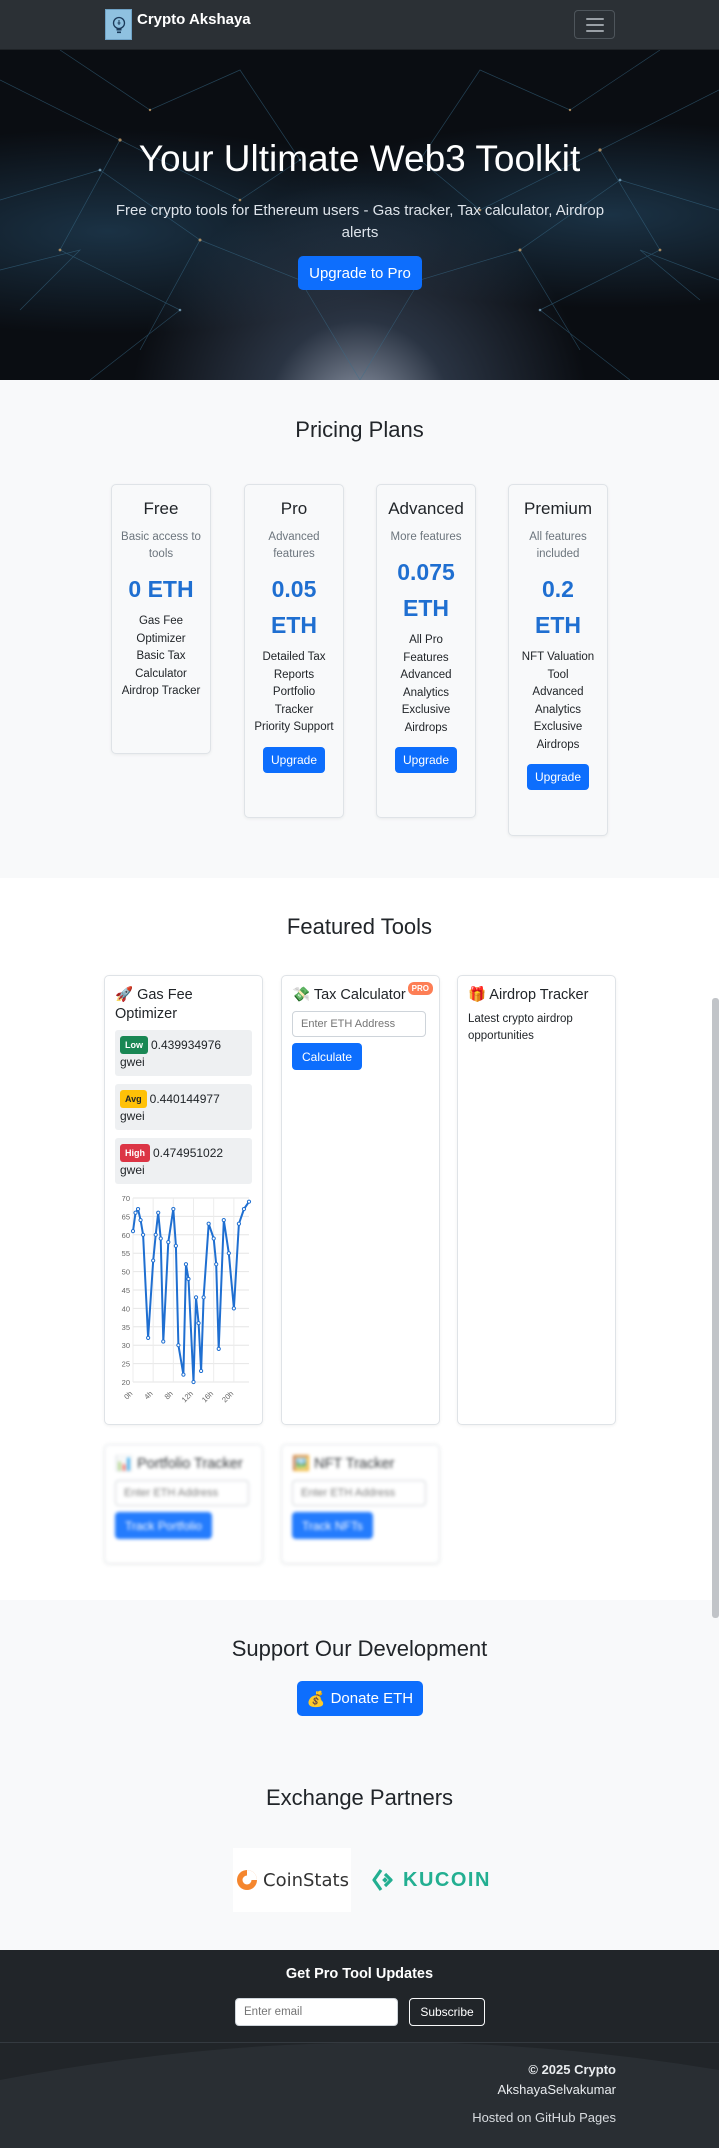 This screenshot has height=2148, width=719. What do you see at coordinates (294, 545) in the screenshot?
I see `plan-description: Advanced features` at bounding box center [294, 545].